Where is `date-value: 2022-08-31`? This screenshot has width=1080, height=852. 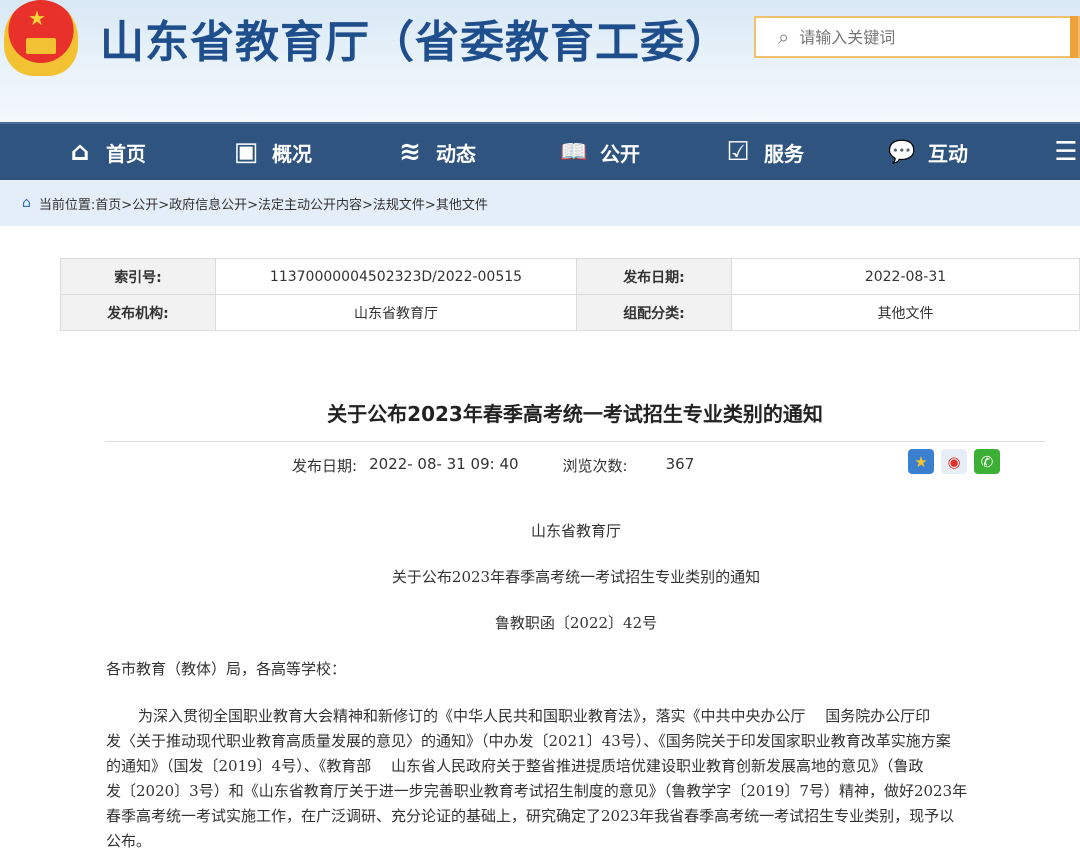
date-value: 2022-08-31 is located at coordinates (905, 276).